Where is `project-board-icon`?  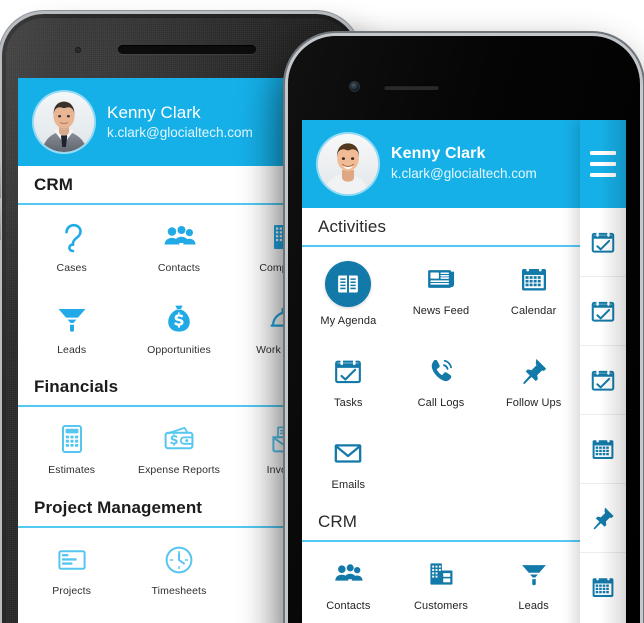 project-board-icon is located at coordinates (72, 560).